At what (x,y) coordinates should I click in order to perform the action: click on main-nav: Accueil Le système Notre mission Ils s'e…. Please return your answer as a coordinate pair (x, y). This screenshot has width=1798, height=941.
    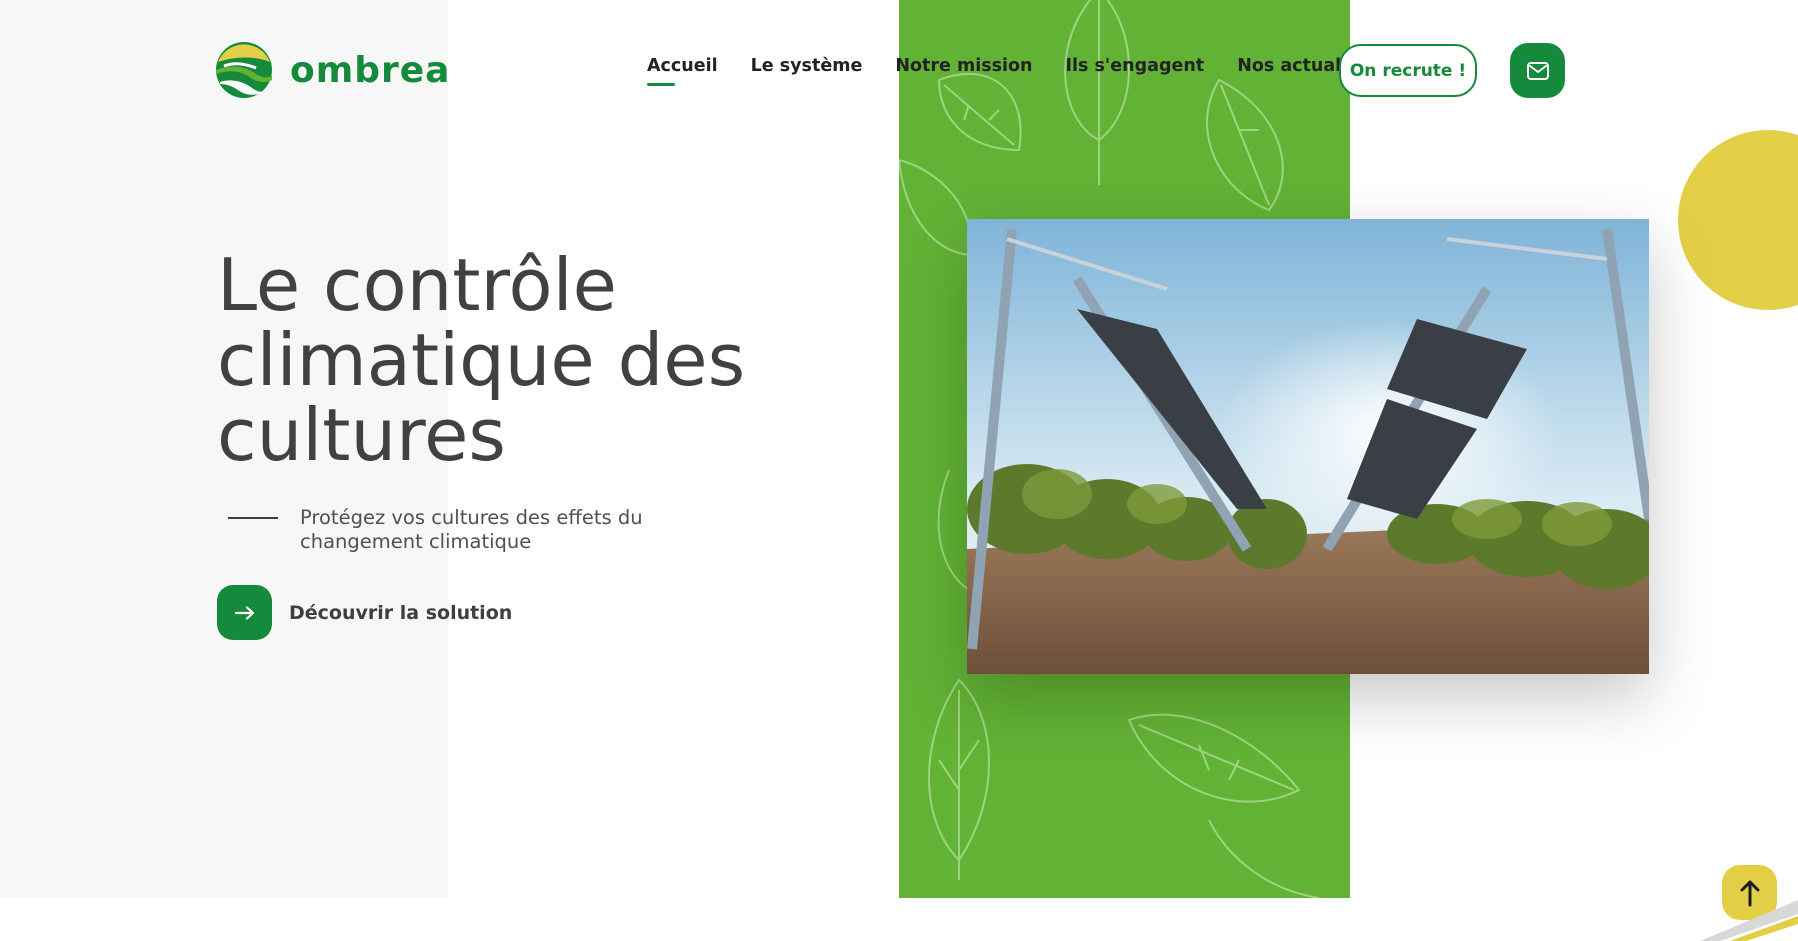
    Looking at the image, I should click on (1029, 71).